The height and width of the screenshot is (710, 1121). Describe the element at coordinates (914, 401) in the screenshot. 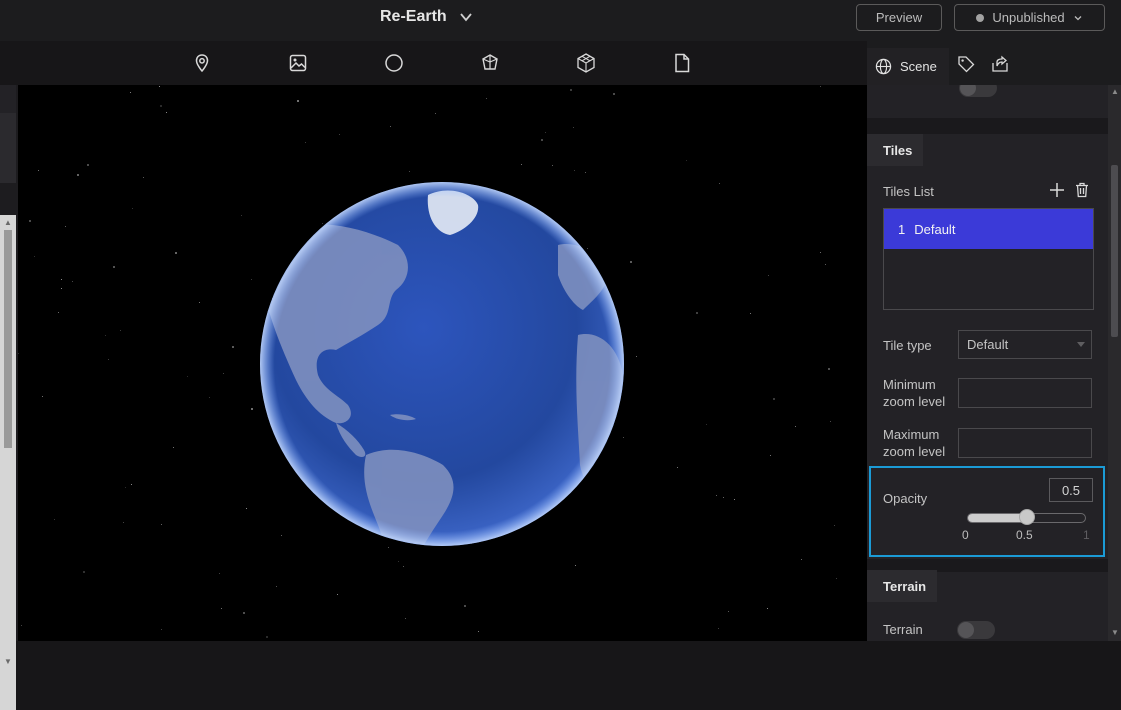

I see `min-zoom-label-line2: zoom level` at that location.